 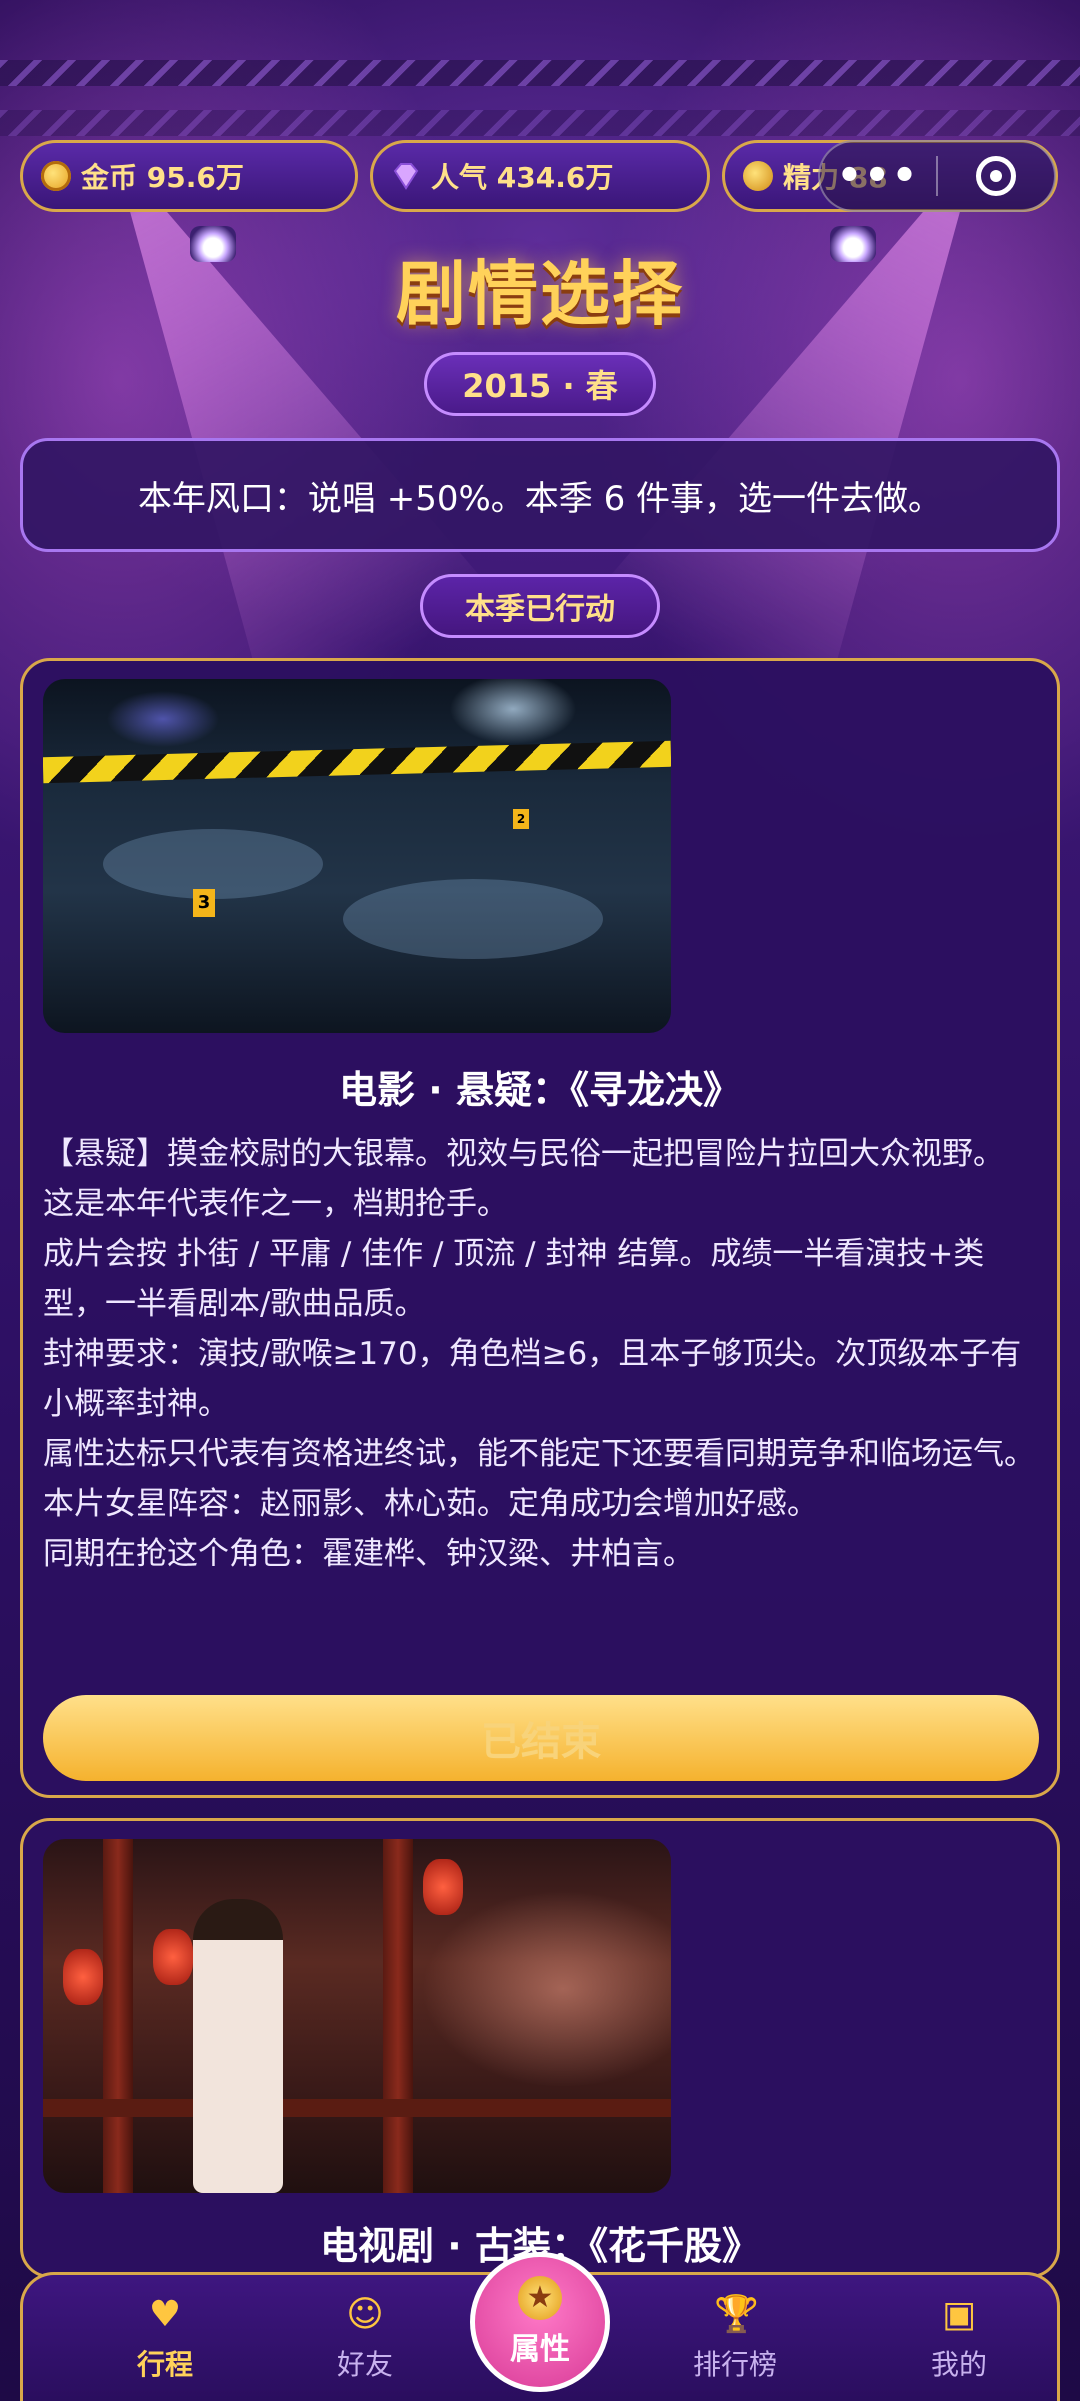 I want to click on close-miniprogram-button, so click(x=996, y=176).